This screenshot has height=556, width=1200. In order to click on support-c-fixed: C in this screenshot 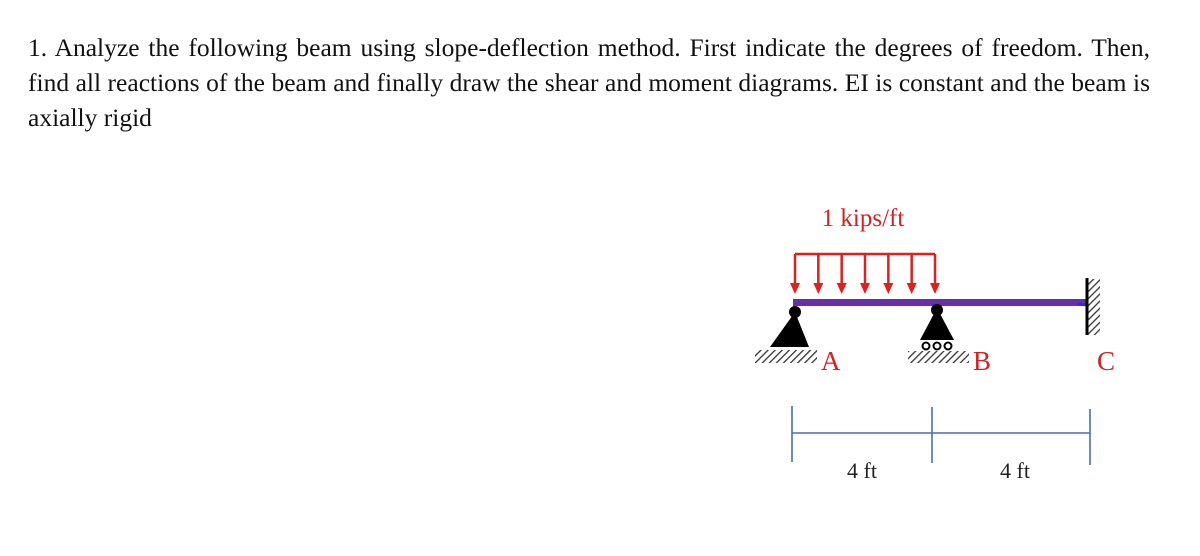, I will do `click(1100, 327)`.